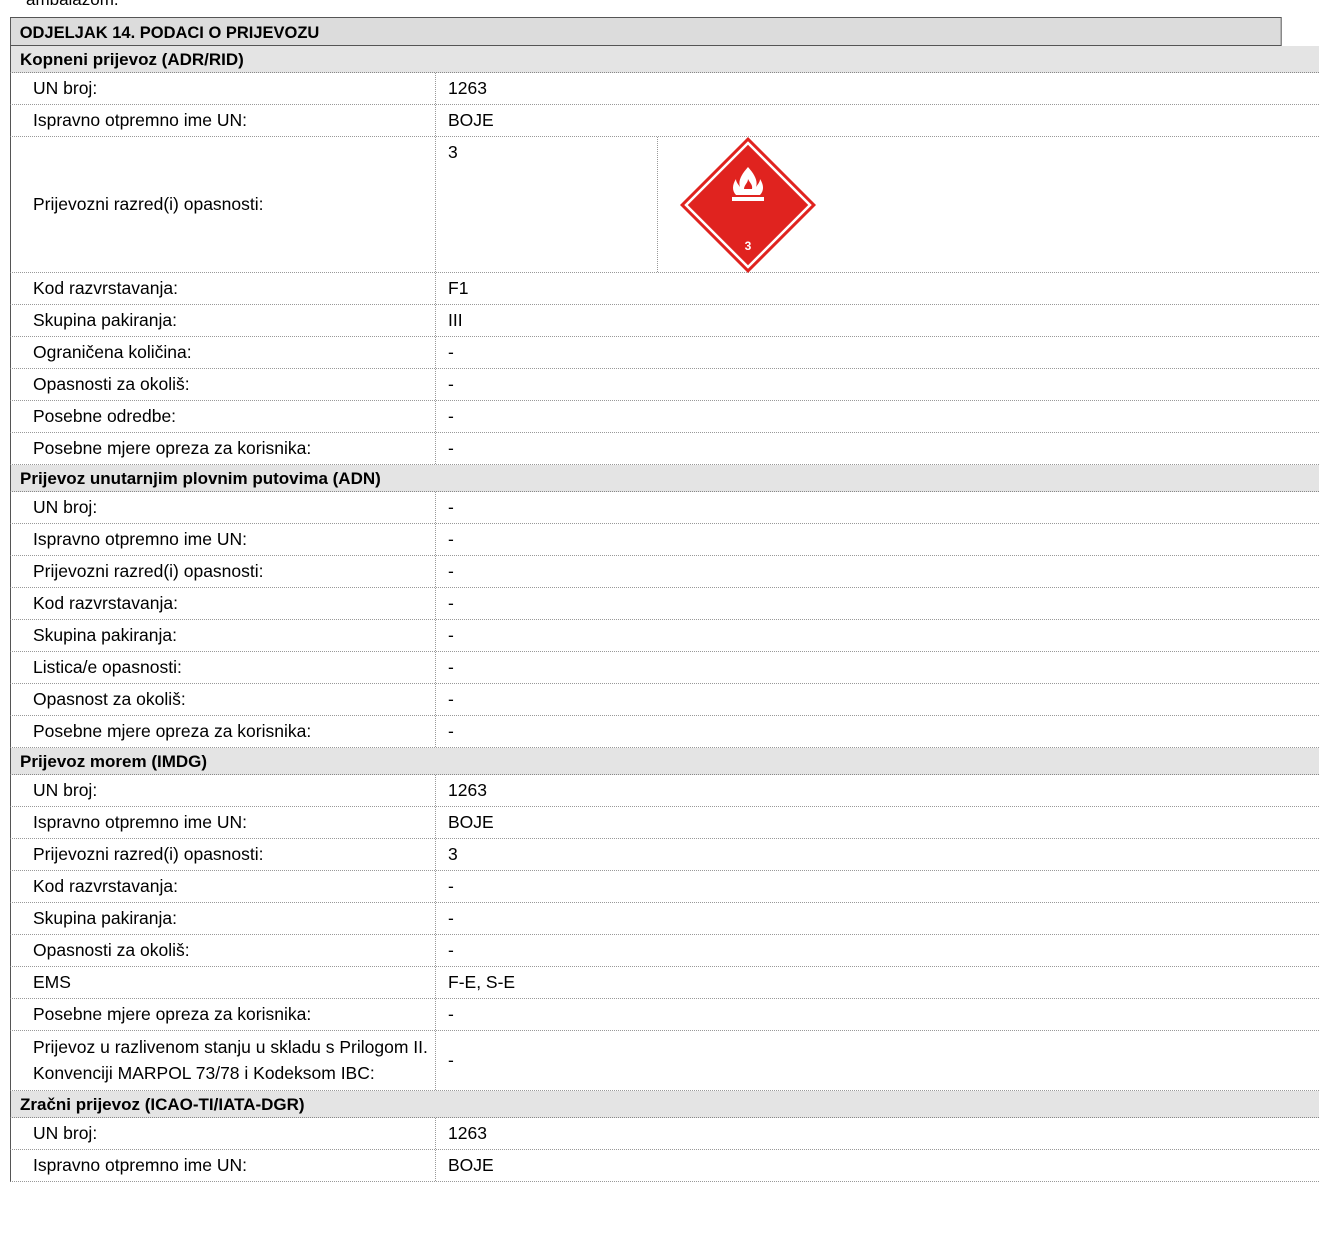  What do you see at coordinates (646, 31) in the screenshot?
I see `section-title: ODJELJAK 14. PODACI O PRIJEVOZU` at bounding box center [646, 31].